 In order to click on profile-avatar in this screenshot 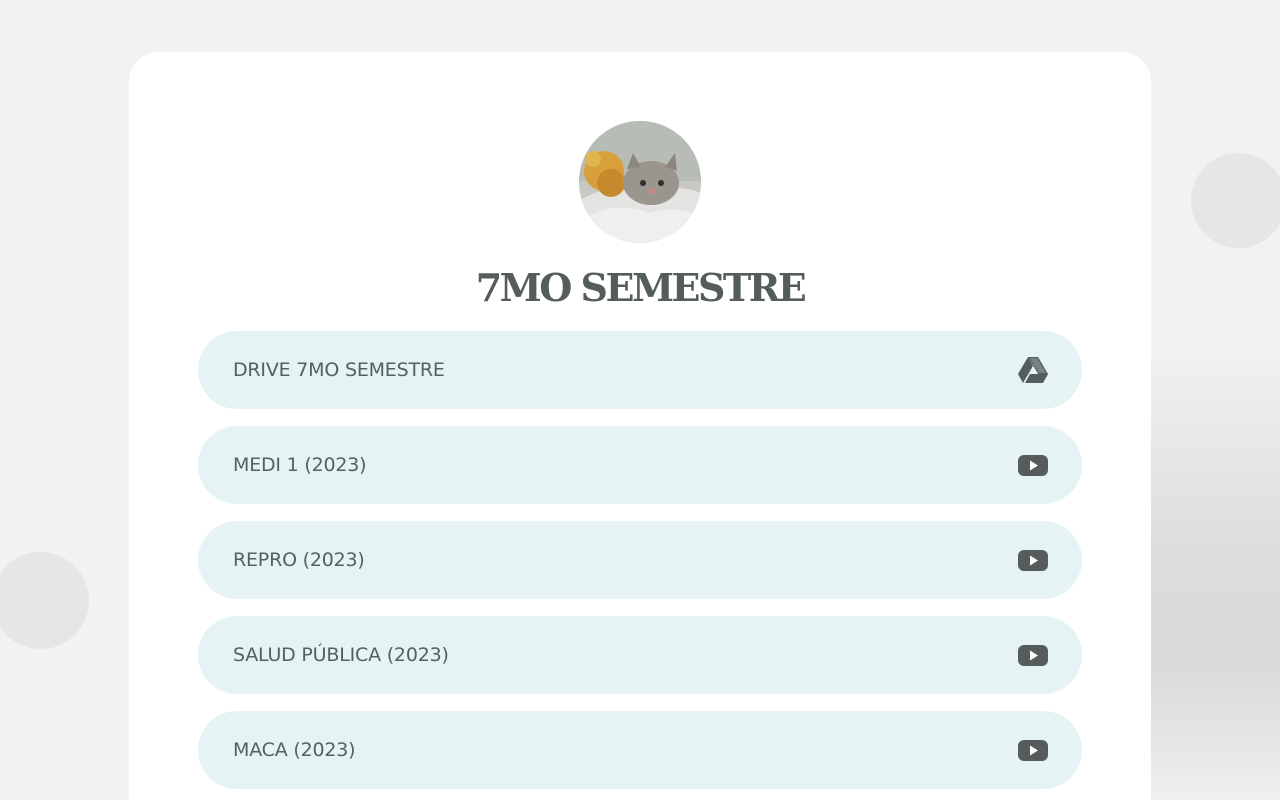, I will do `click(640, 182)`.